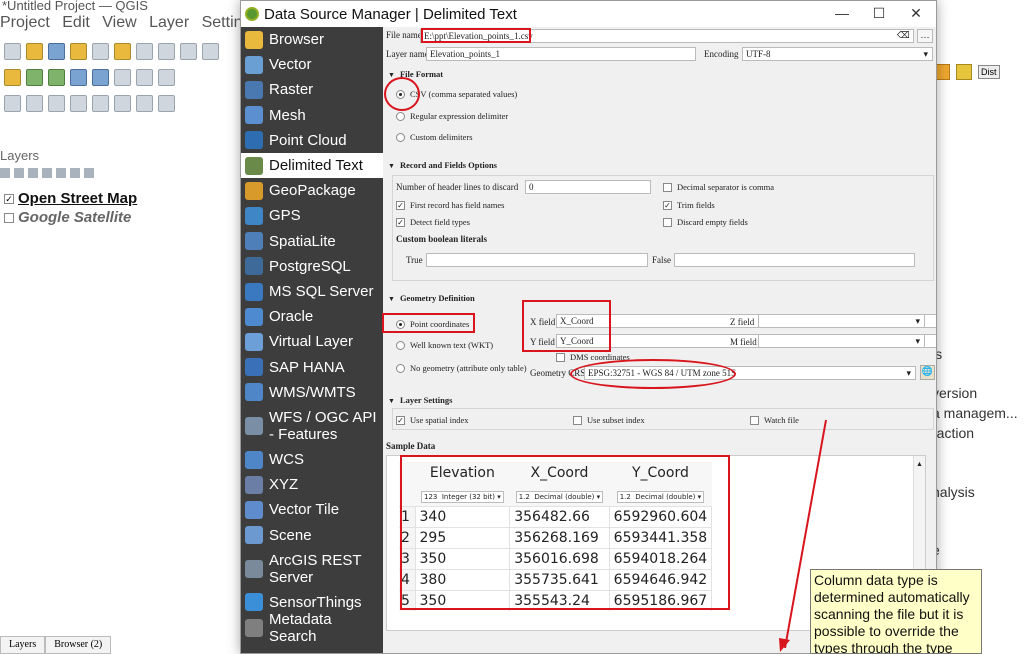 The image size is (1024, 654). What do you see at coordinates (415, 74) in the screenshot?
I see `file-format-header: ▼ File Format` at bounding box center [415, 74].